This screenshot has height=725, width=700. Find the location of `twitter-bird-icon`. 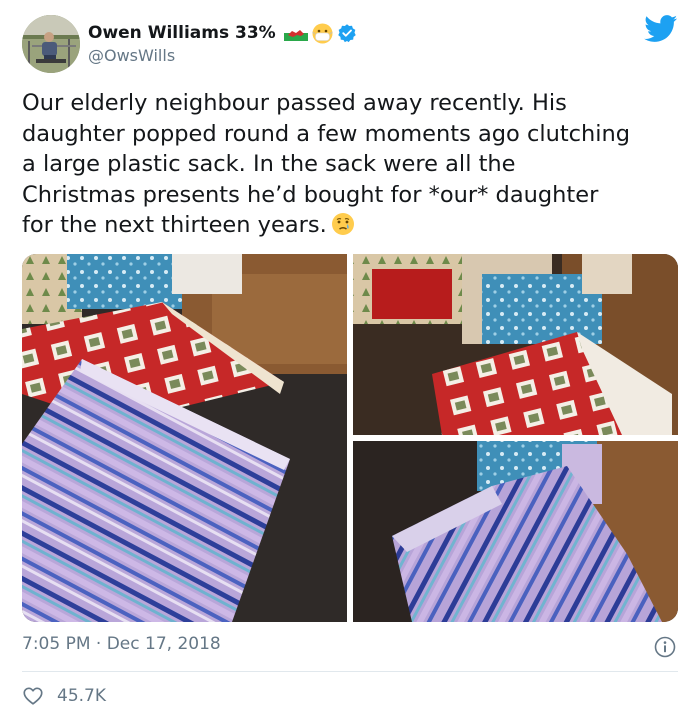

twitter-bird-icon is located at coordinates (661, 29).